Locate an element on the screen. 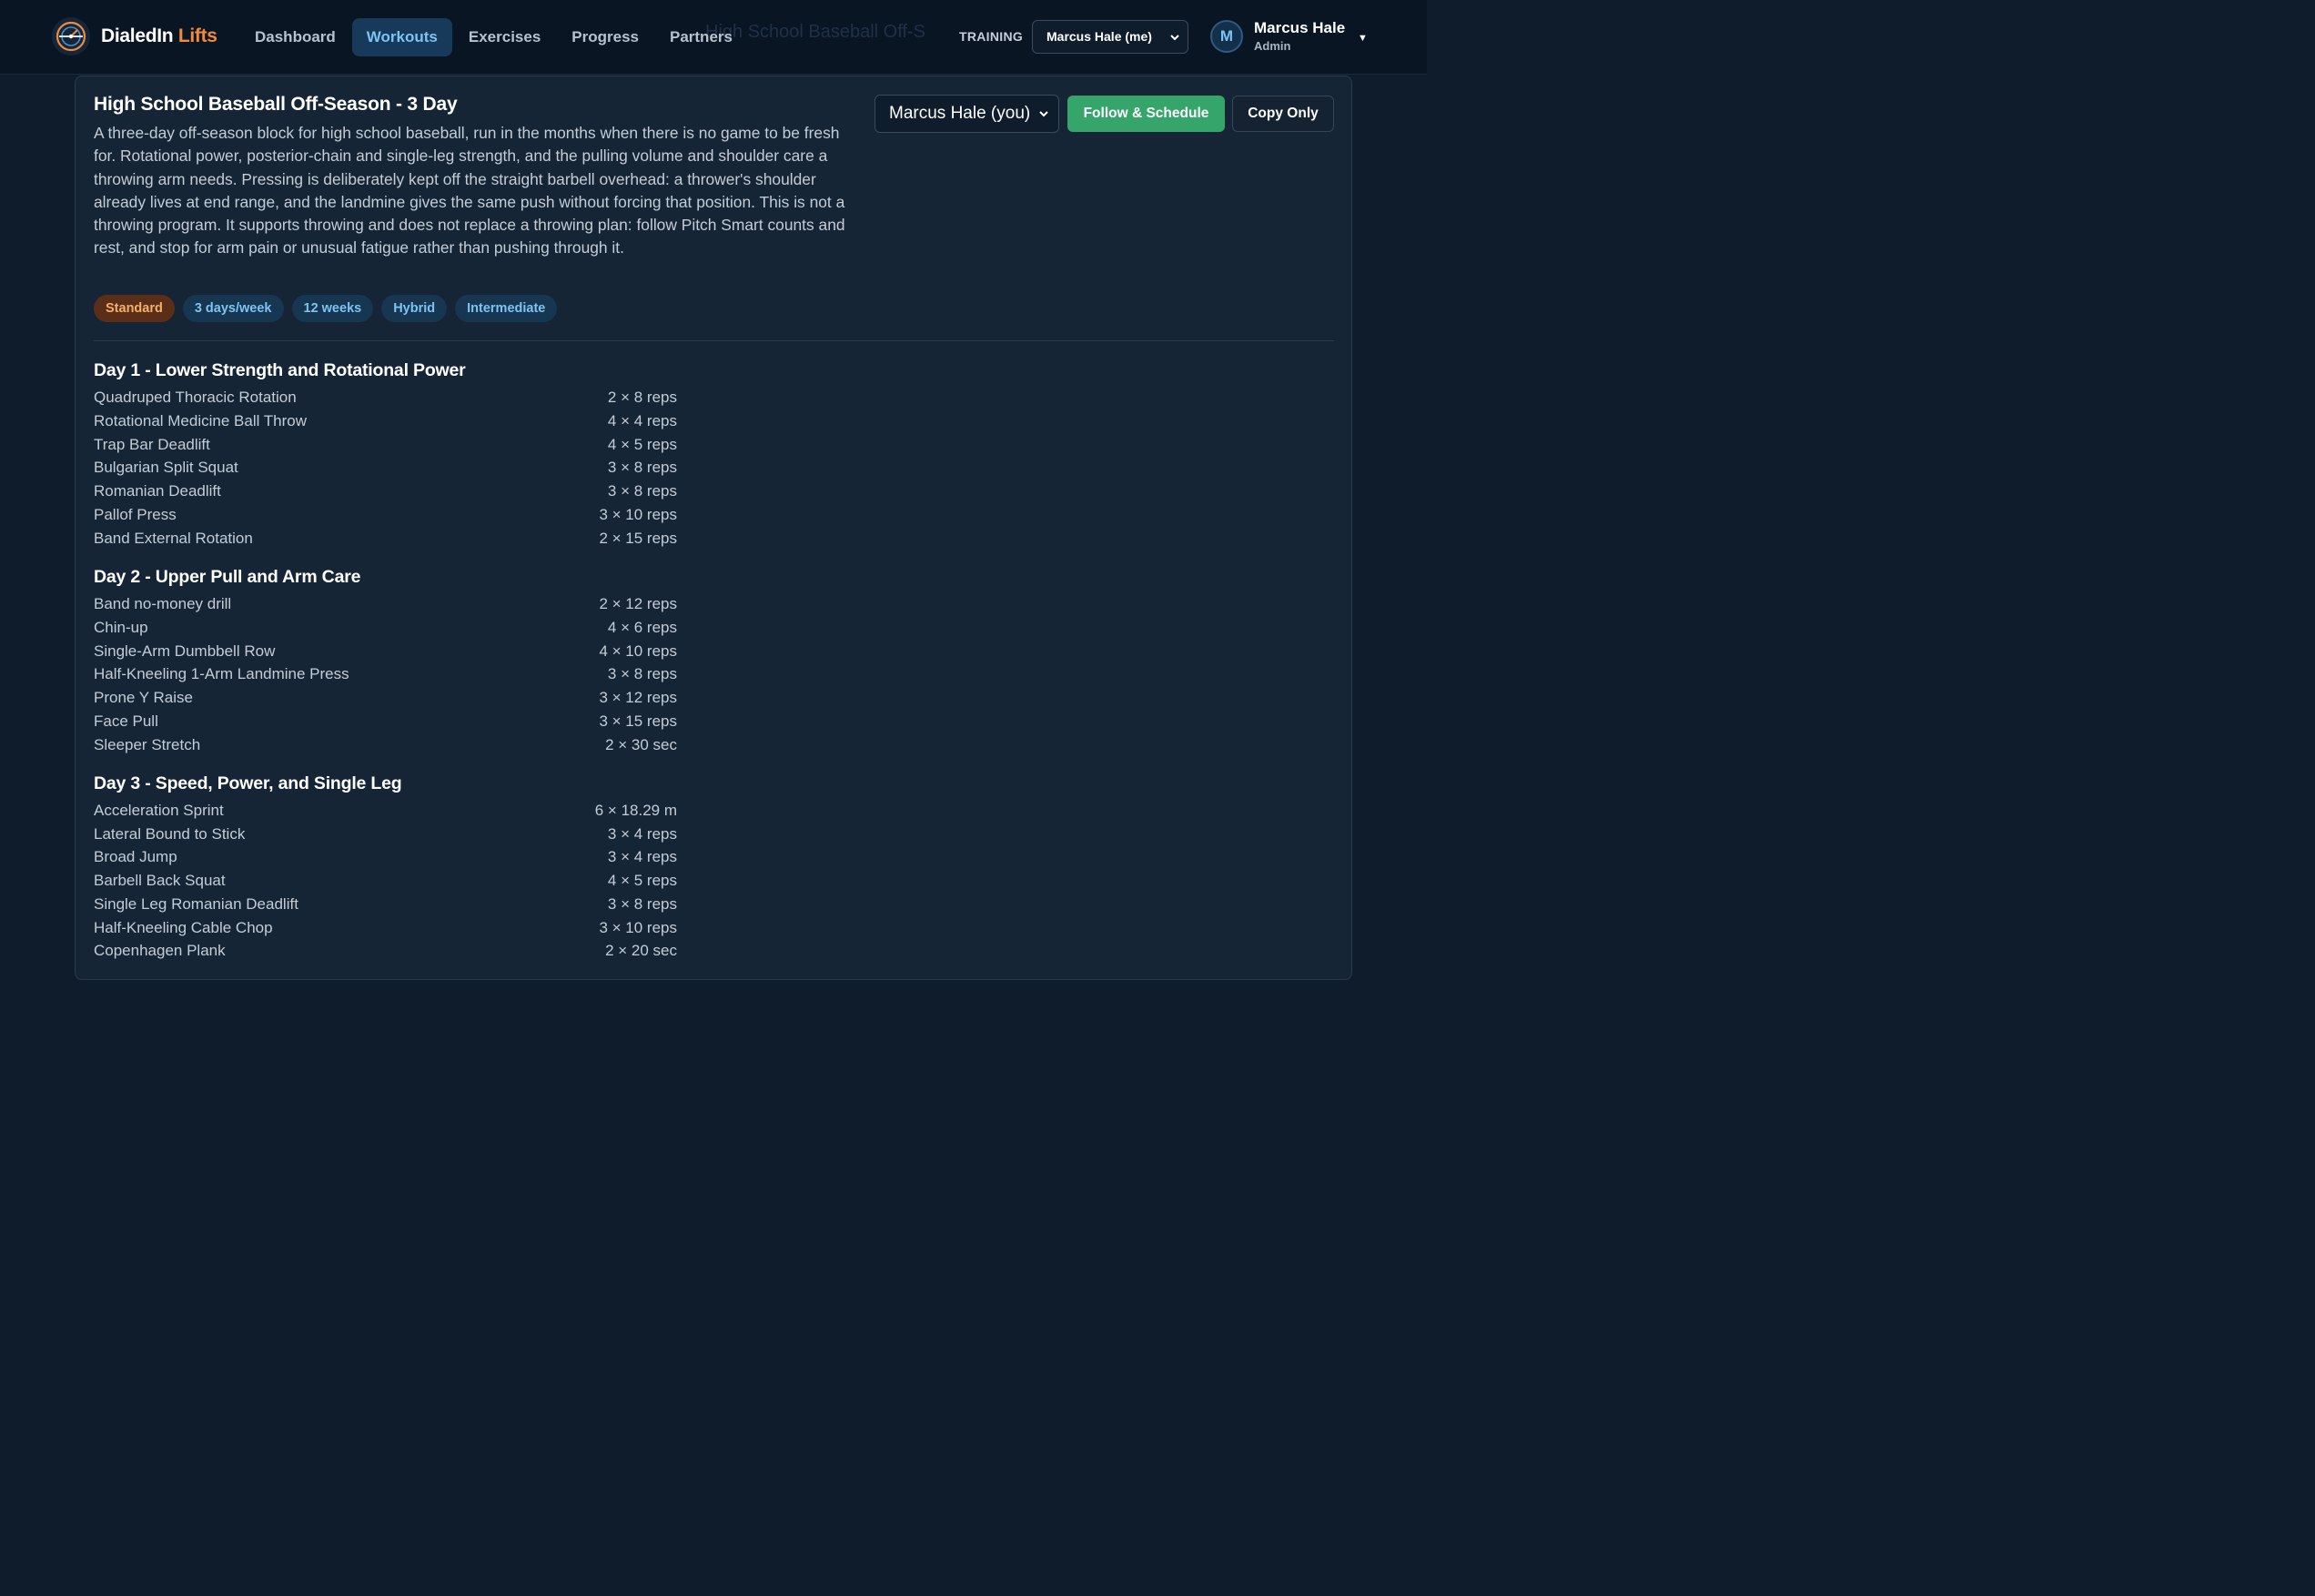 This screenshot has height=1596, width=2315. training-select-value: Marcus Hale (me) is located at coordinates (1099, 36).